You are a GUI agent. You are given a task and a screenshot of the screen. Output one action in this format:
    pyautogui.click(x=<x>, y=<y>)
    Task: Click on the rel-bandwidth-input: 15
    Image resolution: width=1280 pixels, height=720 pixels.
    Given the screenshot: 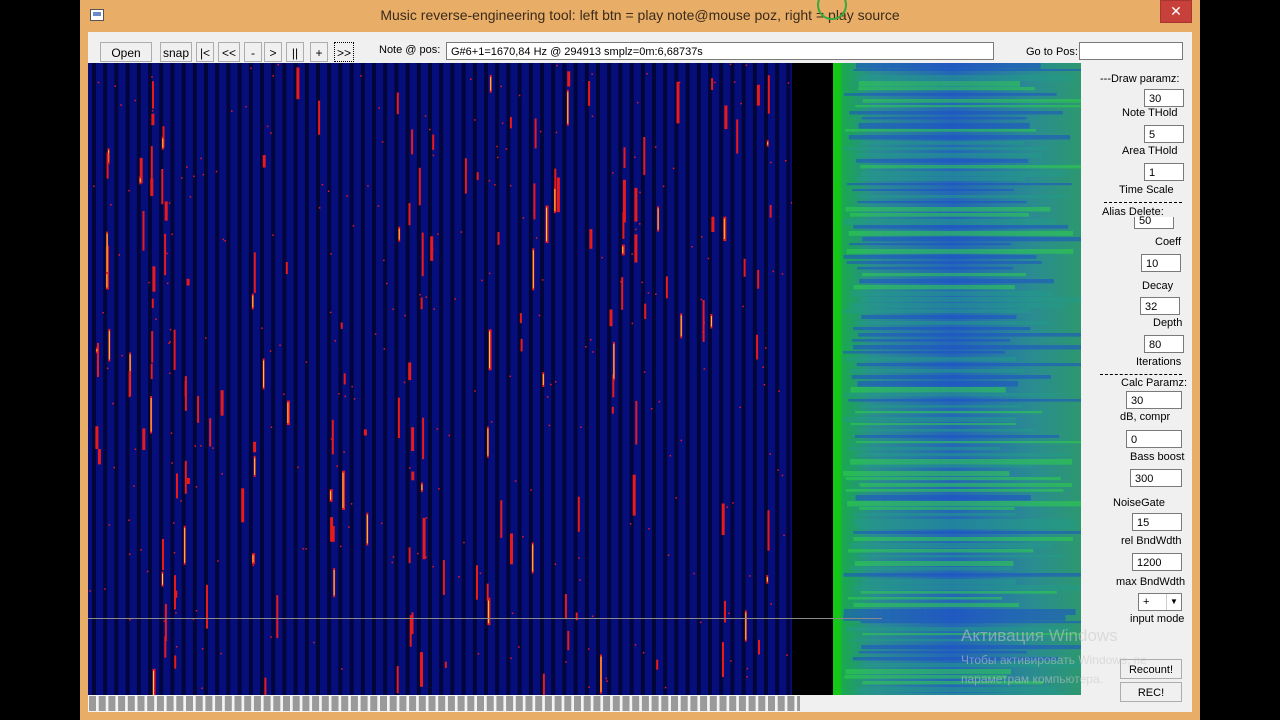 What is the action you would take?
    pyautogui.click(x=1157, y=522)
    